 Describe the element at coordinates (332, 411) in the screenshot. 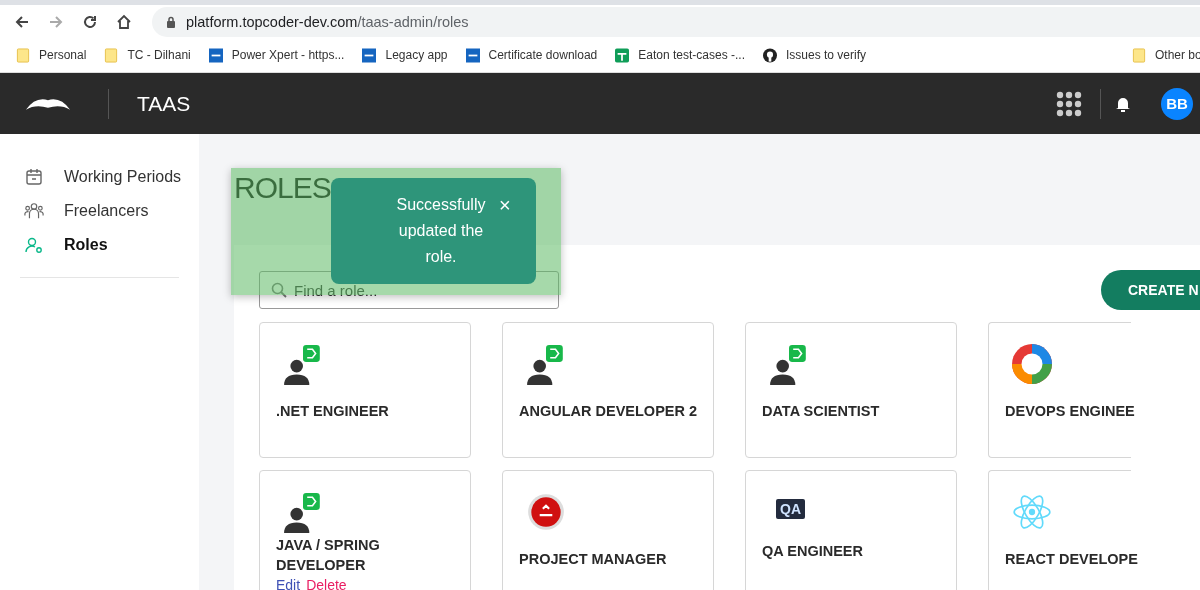

I see `role-name: .NET ENGINEER` at that location.